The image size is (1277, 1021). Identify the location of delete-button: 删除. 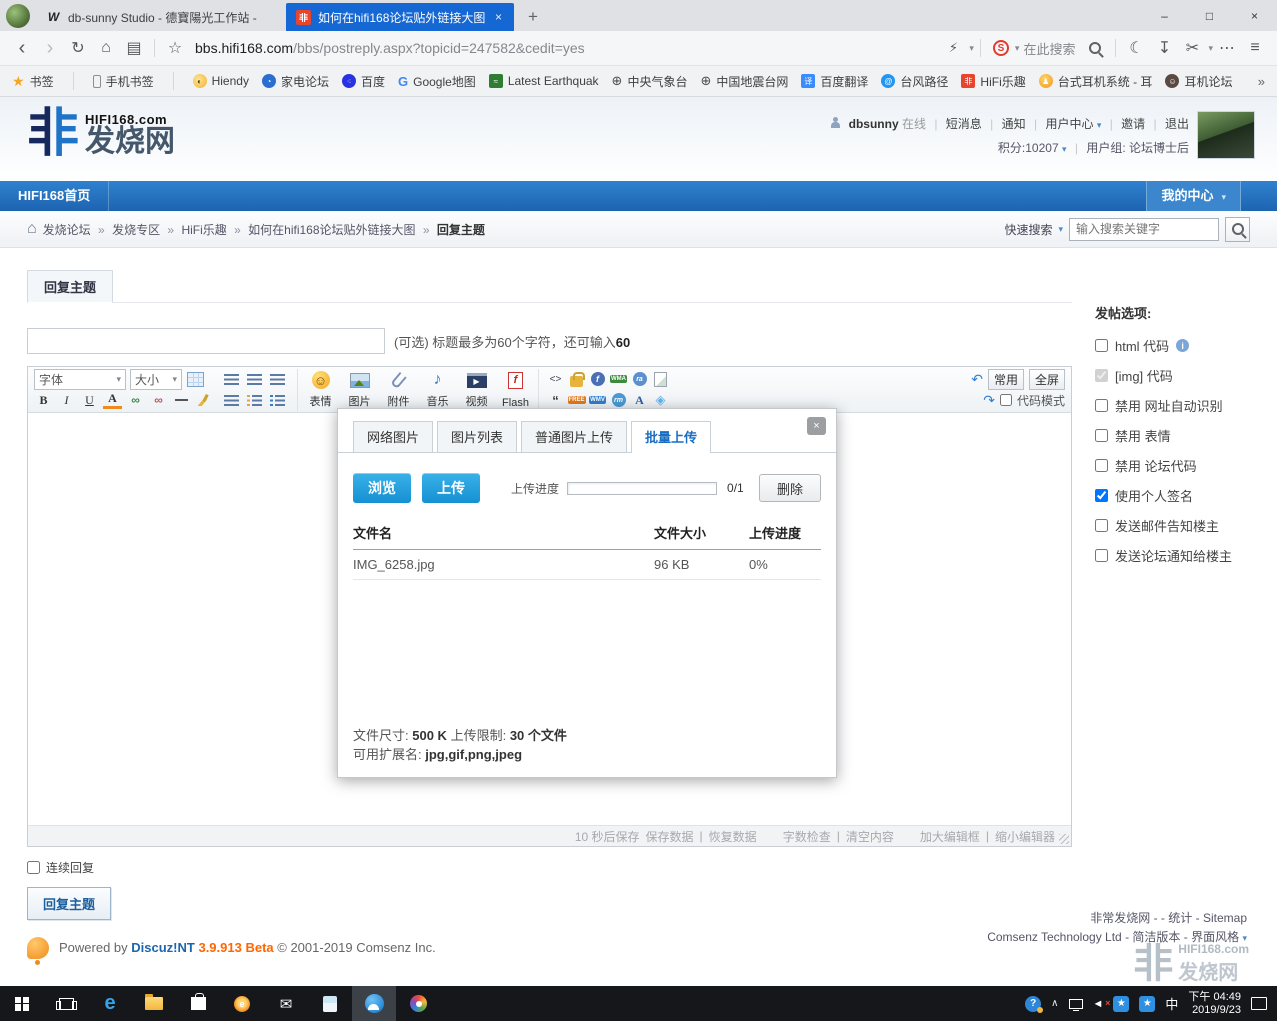
(790, 488).